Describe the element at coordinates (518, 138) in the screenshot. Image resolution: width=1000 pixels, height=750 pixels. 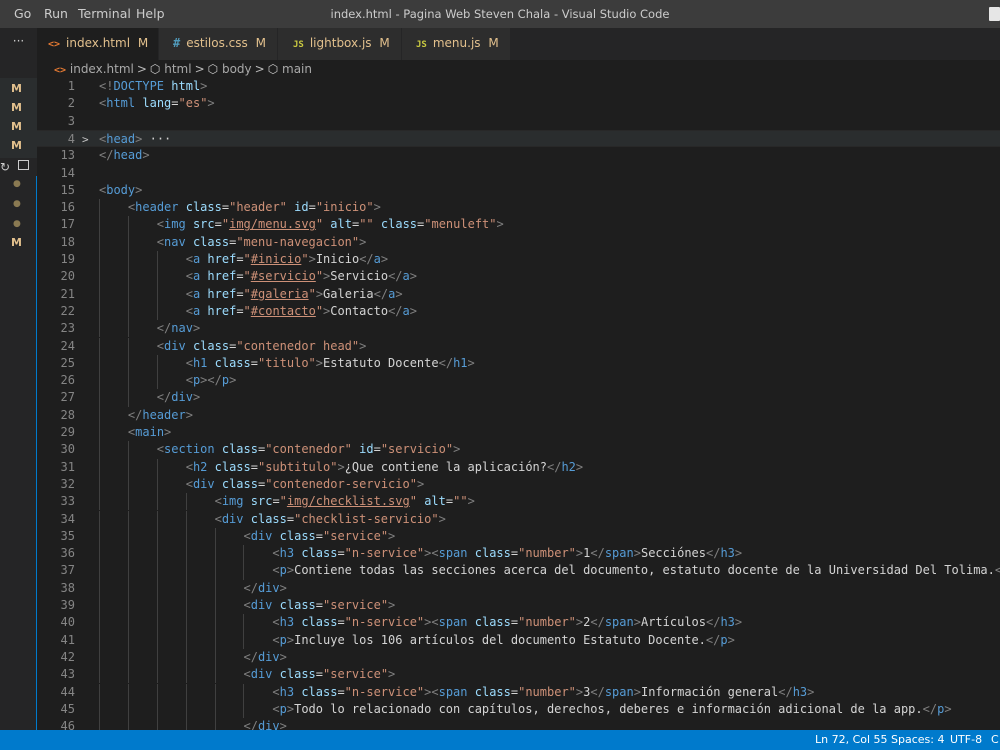
I see `code-line: 4 > <head> ···` at that location.